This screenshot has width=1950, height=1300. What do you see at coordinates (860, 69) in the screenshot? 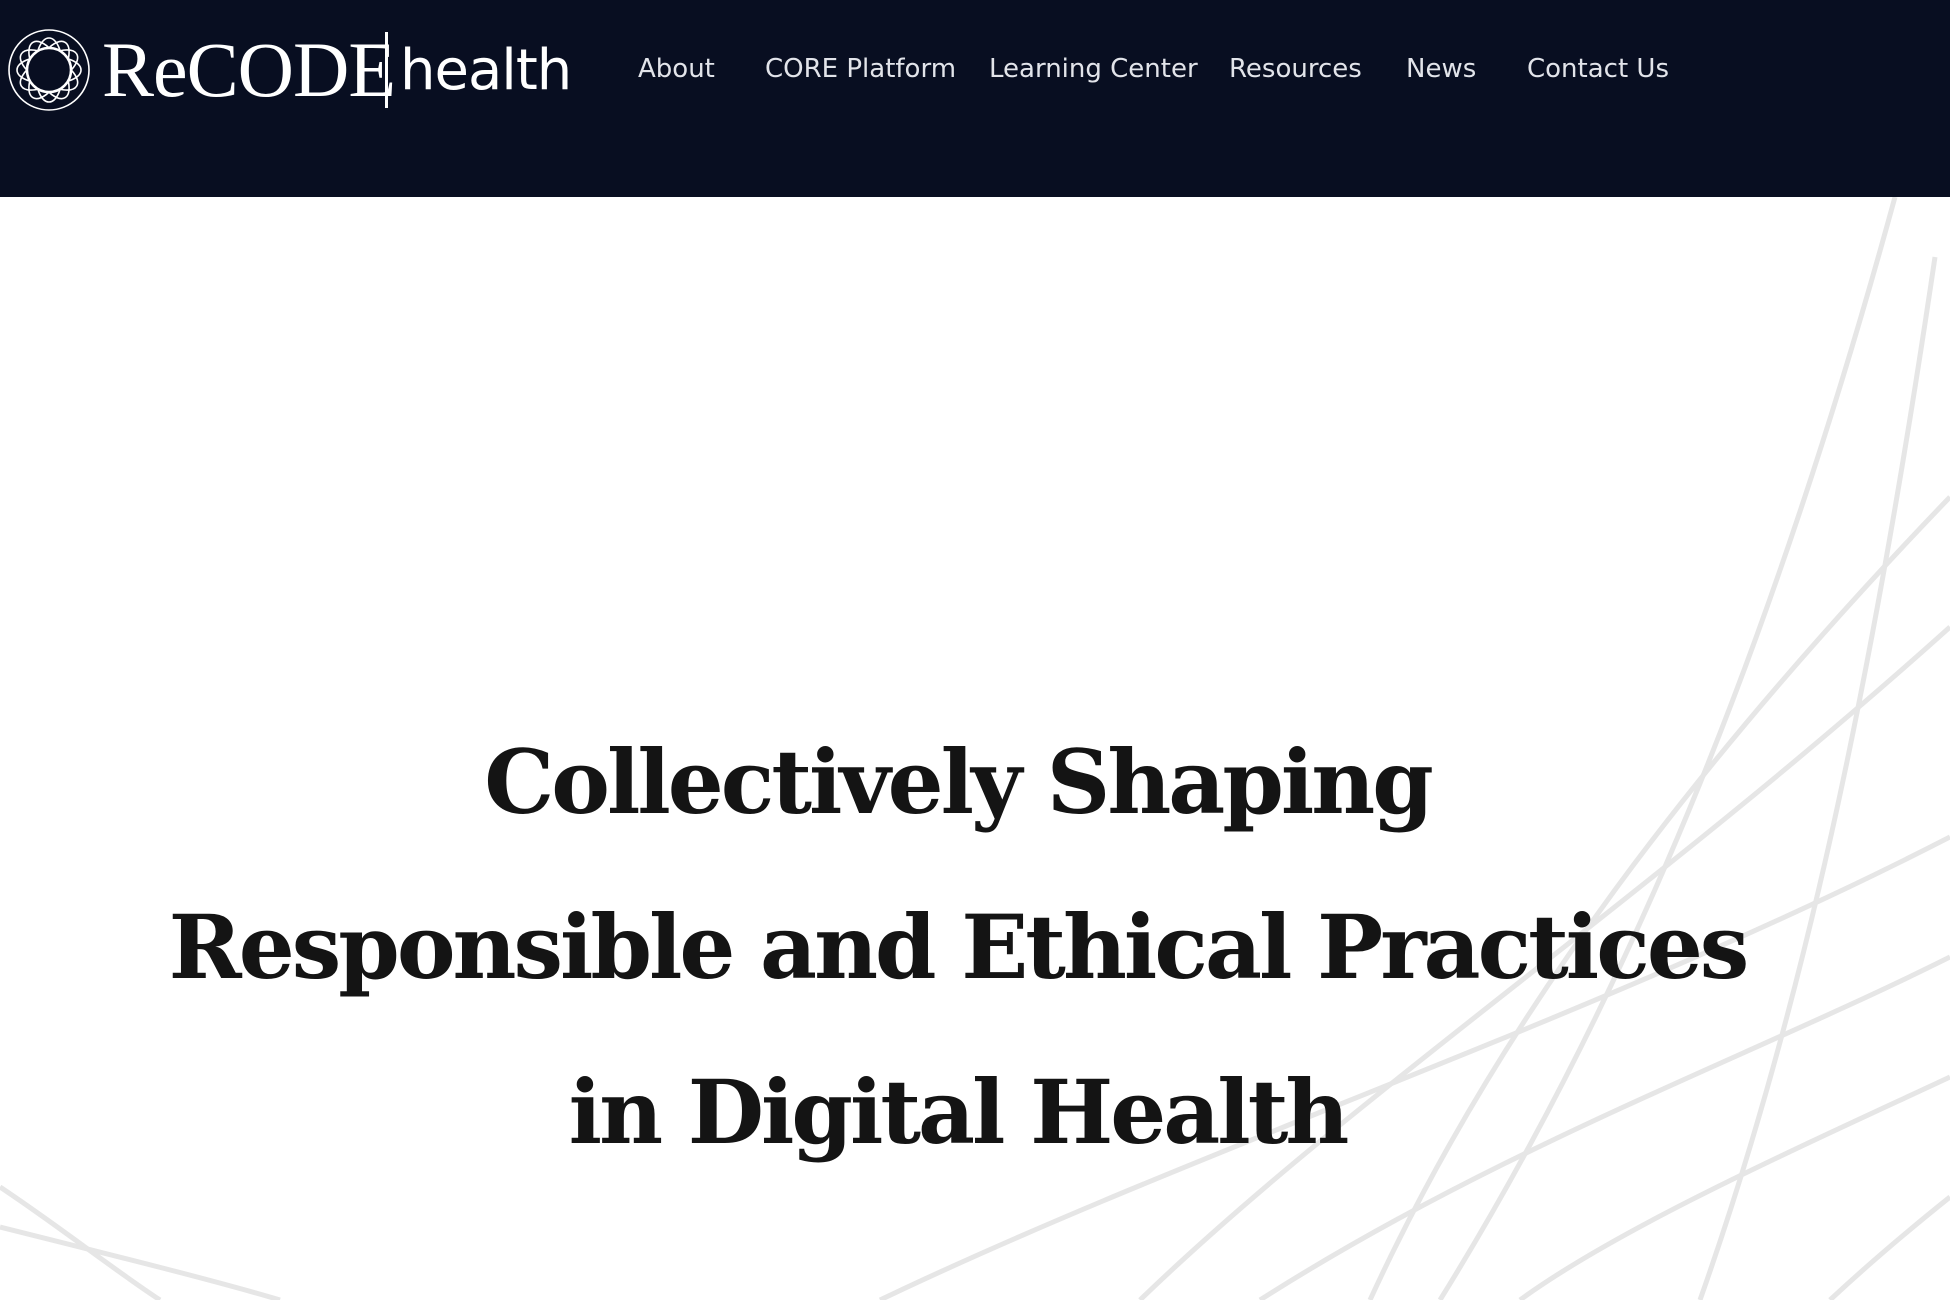
I see `nav-core-platform: CORE Platform` at bounding box center [860, 69].